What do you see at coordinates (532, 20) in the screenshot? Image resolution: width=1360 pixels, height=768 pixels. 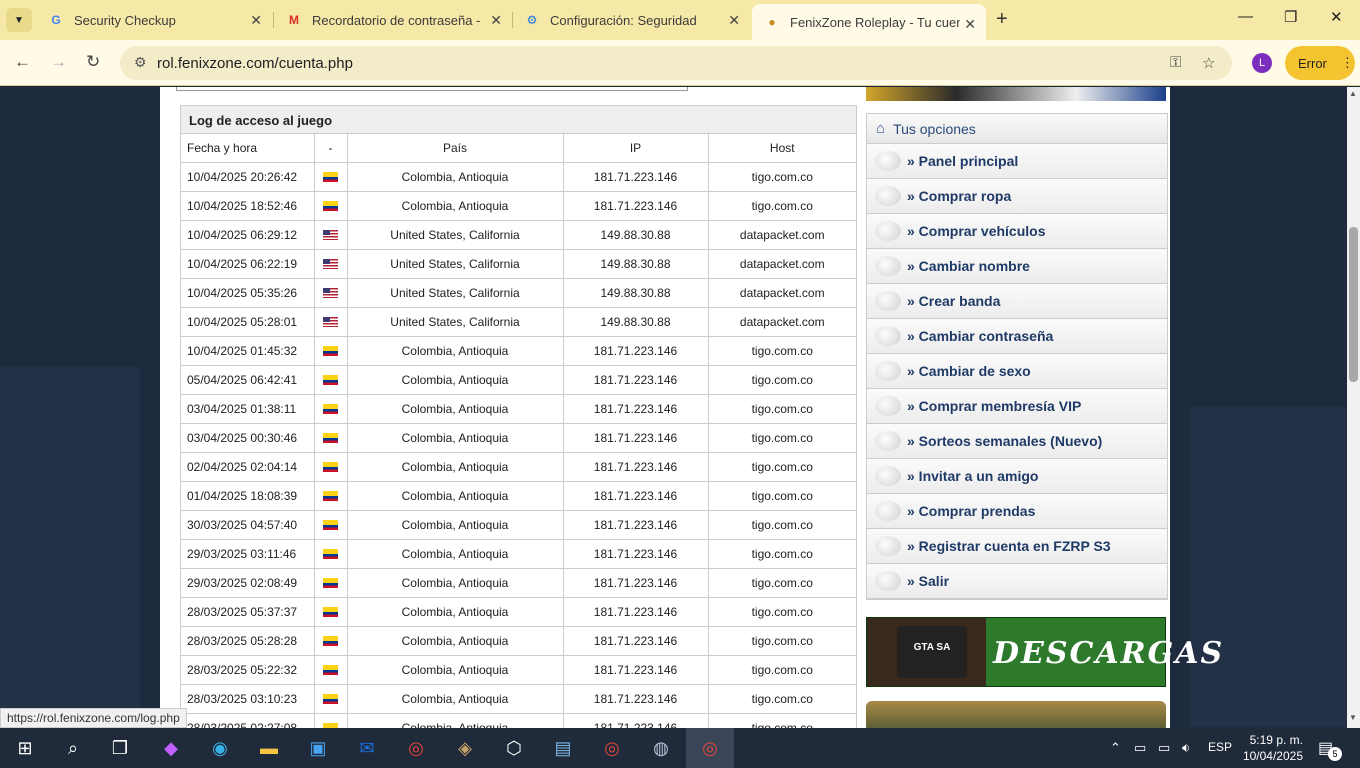 I see `gear-icon: ⚙` at bounding box center [532, 20].